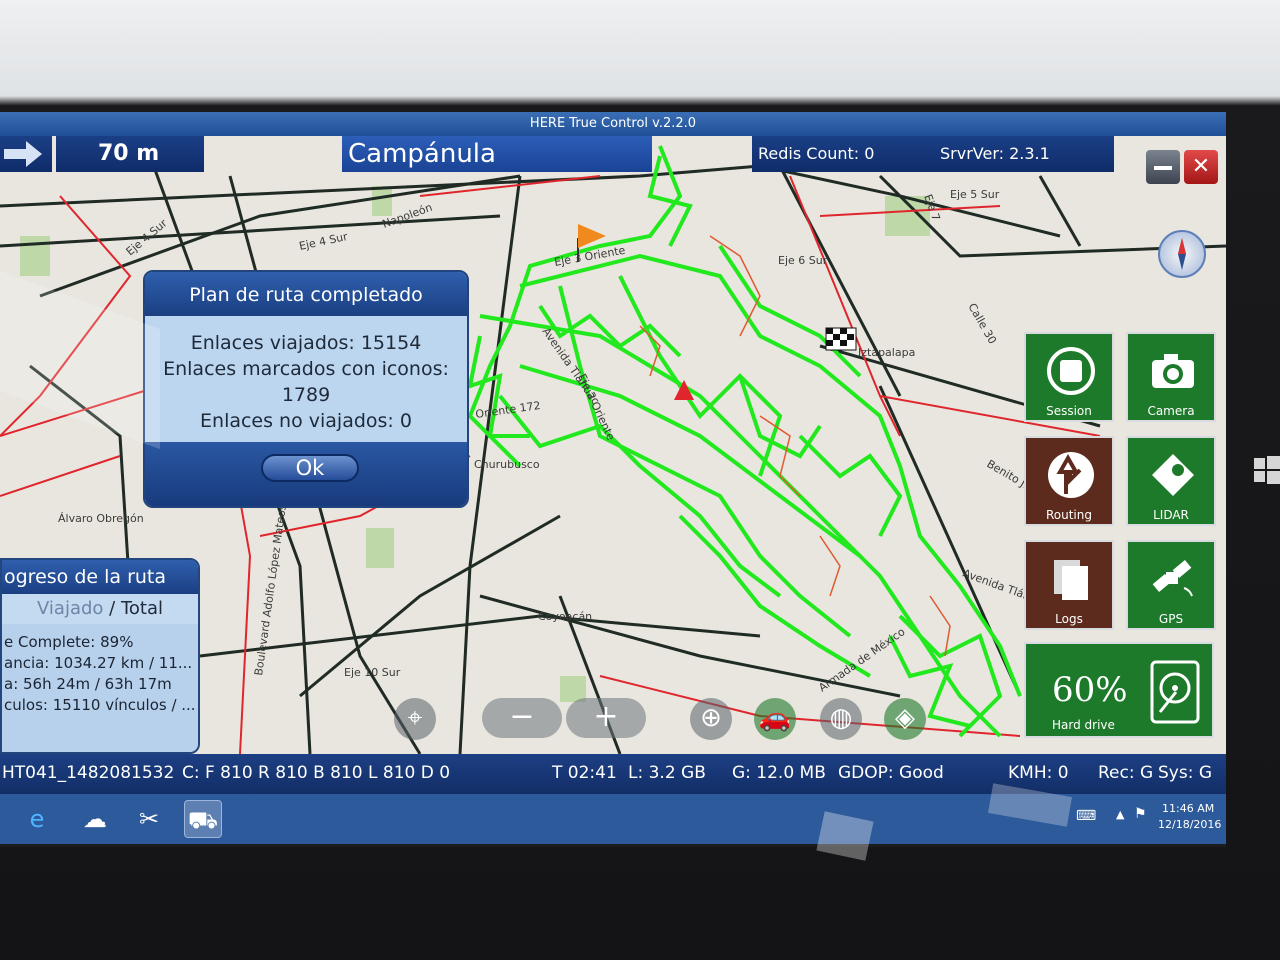 The image size is (1280, 960). Describe the element at coordinates (1069, 619) in the screenshot. I see `logs-label: Logs` at that location.